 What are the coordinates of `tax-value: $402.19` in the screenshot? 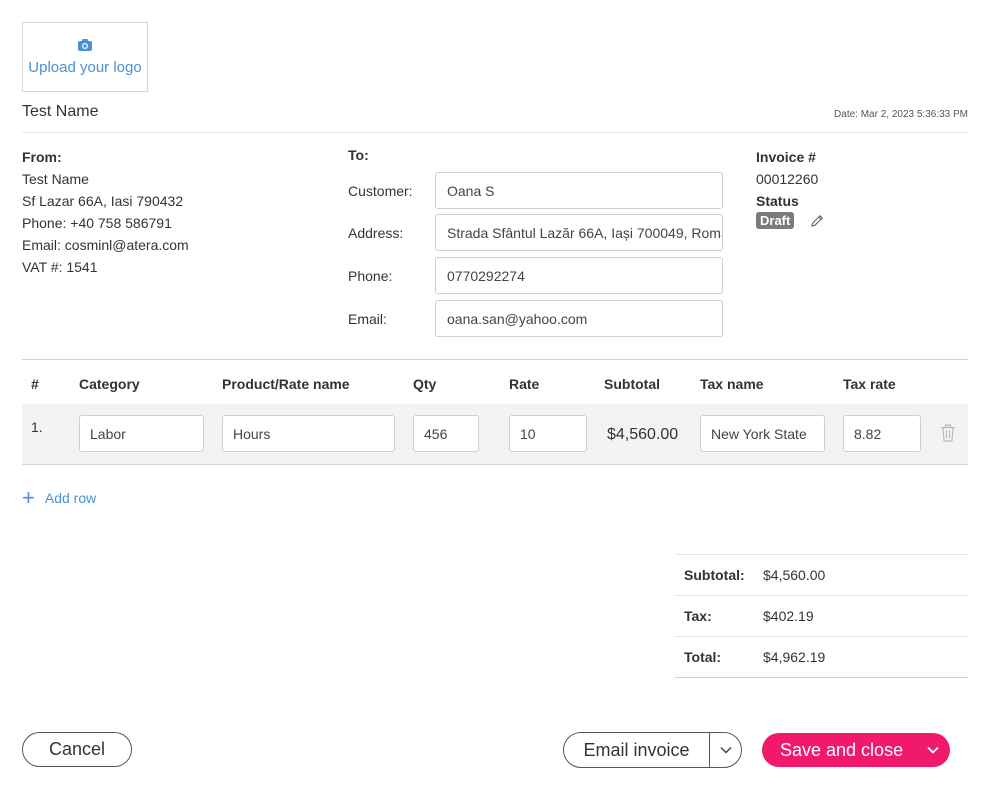 It's located at (788, 616).